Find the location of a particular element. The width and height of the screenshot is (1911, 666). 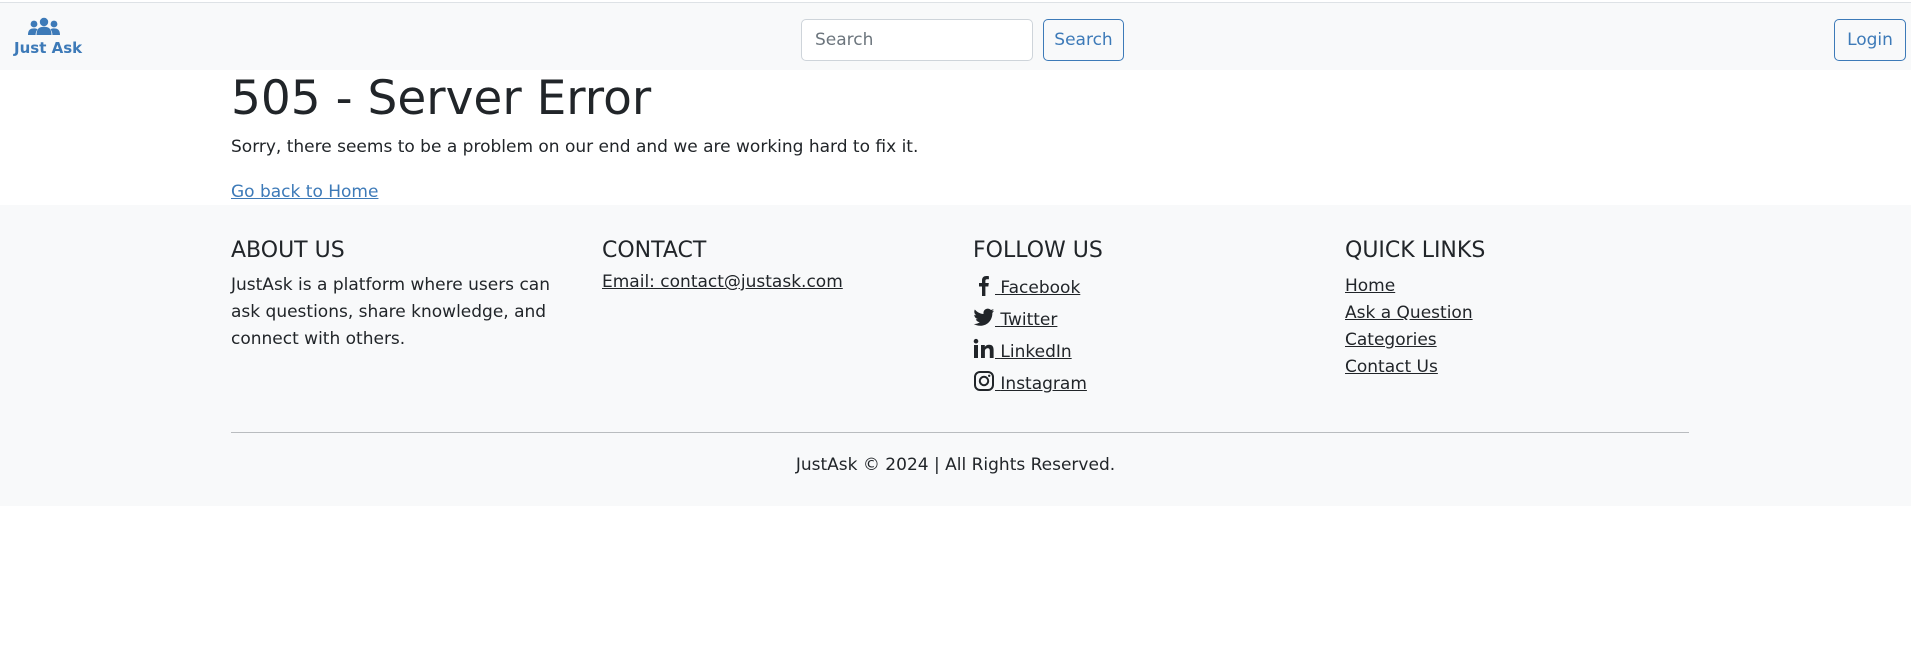

quick-link-categories: Categories is located at coordinates (1391, 340).